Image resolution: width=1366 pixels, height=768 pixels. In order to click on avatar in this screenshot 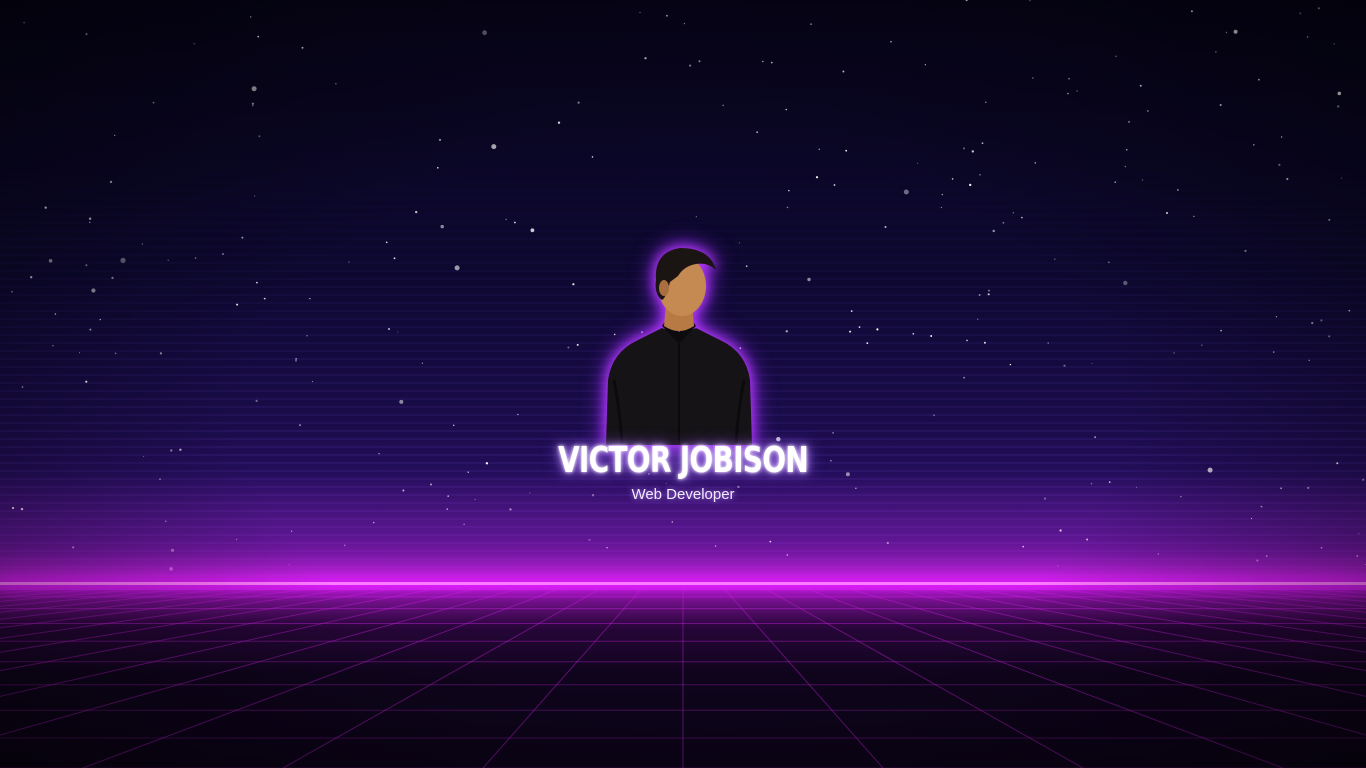, I will do `click(679, 342)`.